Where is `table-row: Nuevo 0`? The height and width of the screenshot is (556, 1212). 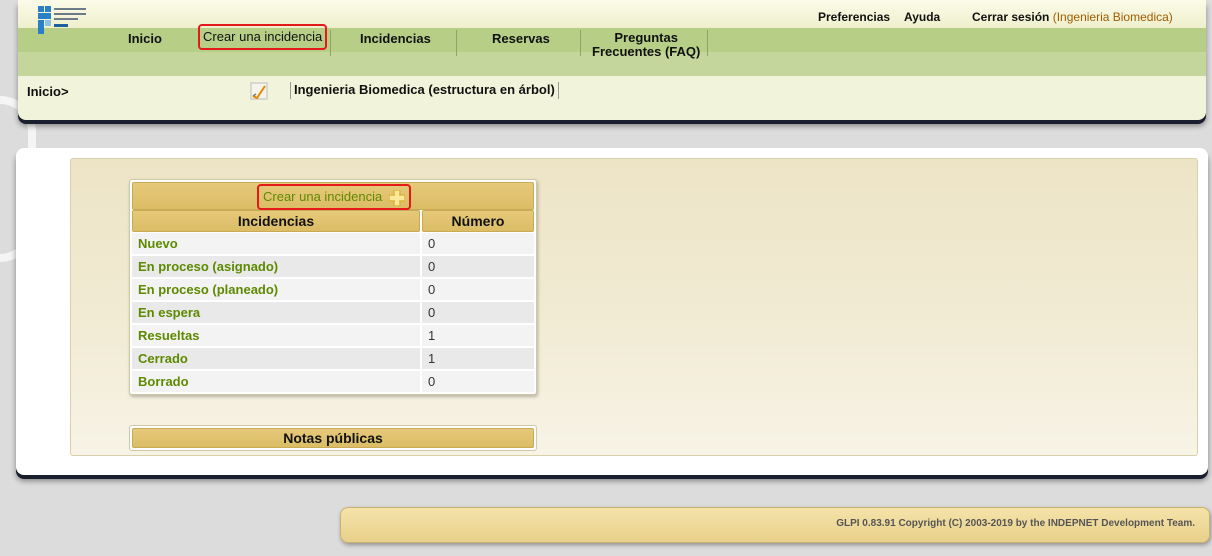 table-row: Nuevo 0 is located at coordinates (333, 244).